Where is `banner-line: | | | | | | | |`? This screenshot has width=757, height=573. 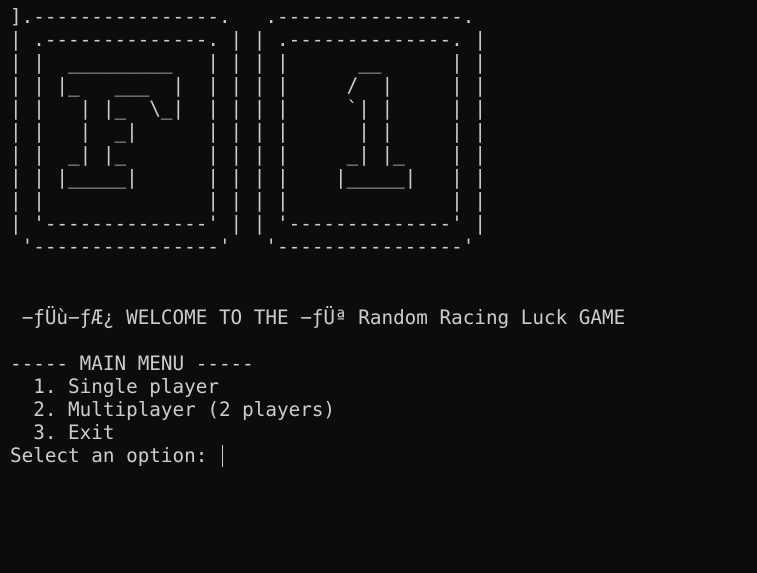
banner-line: | | | | | | | | is located at coordinates (248, 200).